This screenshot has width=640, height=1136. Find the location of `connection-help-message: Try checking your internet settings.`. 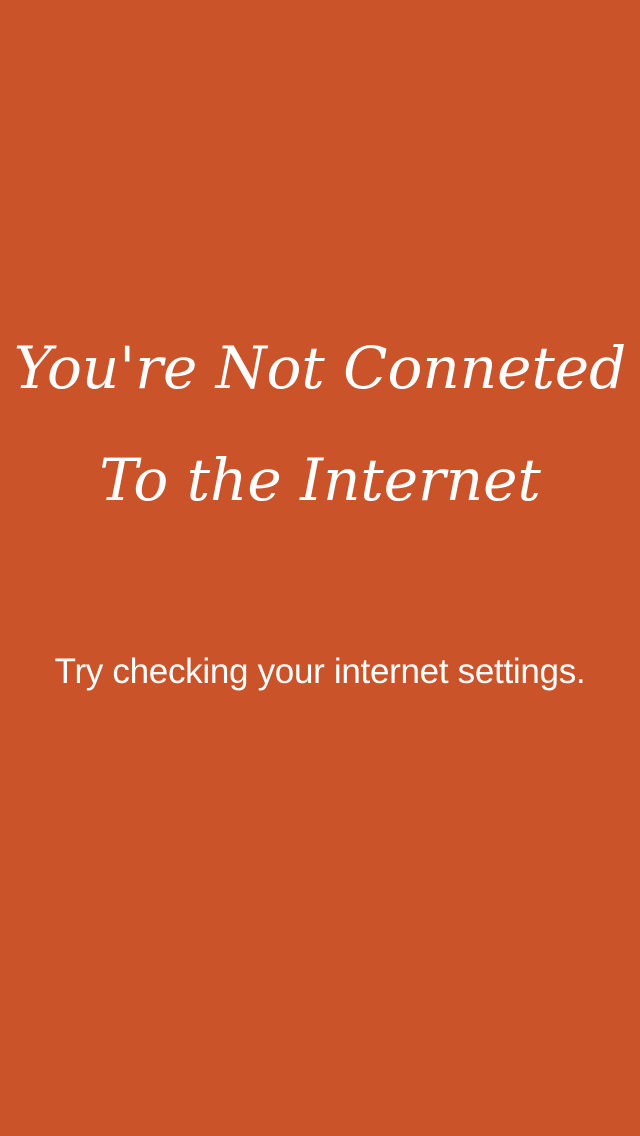

connection-help-message: Try checking your internet settings. is located at coordinates (320, 671).